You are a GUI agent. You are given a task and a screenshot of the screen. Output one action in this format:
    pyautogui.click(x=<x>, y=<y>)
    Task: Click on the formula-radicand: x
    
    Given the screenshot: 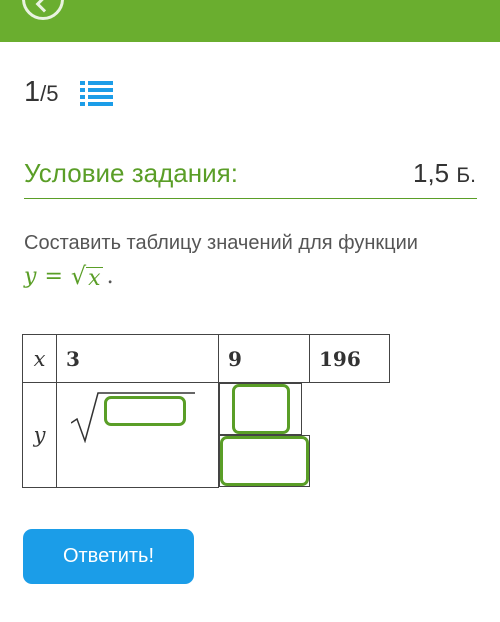 What is the action you would take?
    pyautogui.click(x=94, y=278)
    